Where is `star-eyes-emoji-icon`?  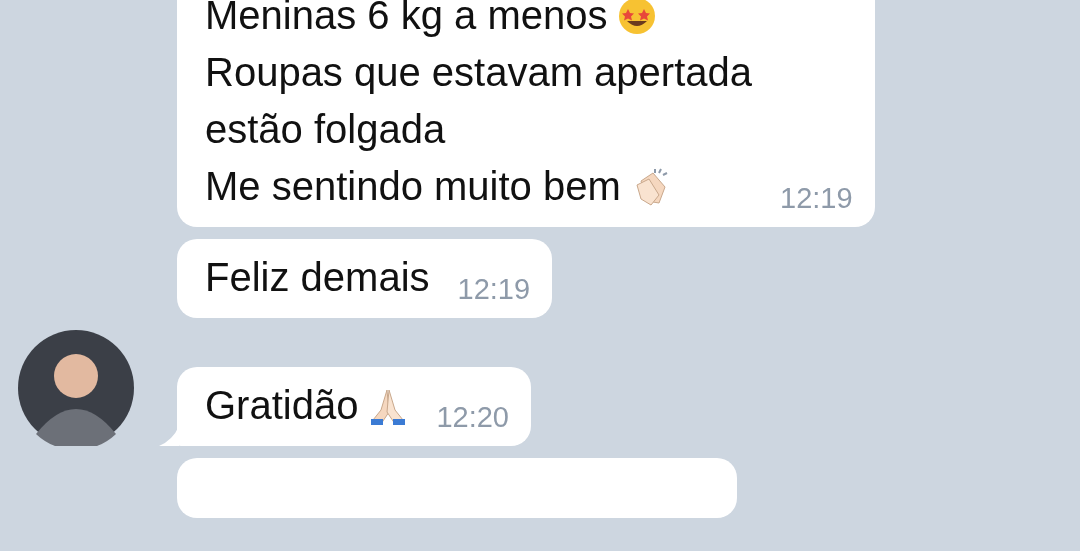
star-eyes-emoji-icon is located at coordinates (637, 18).